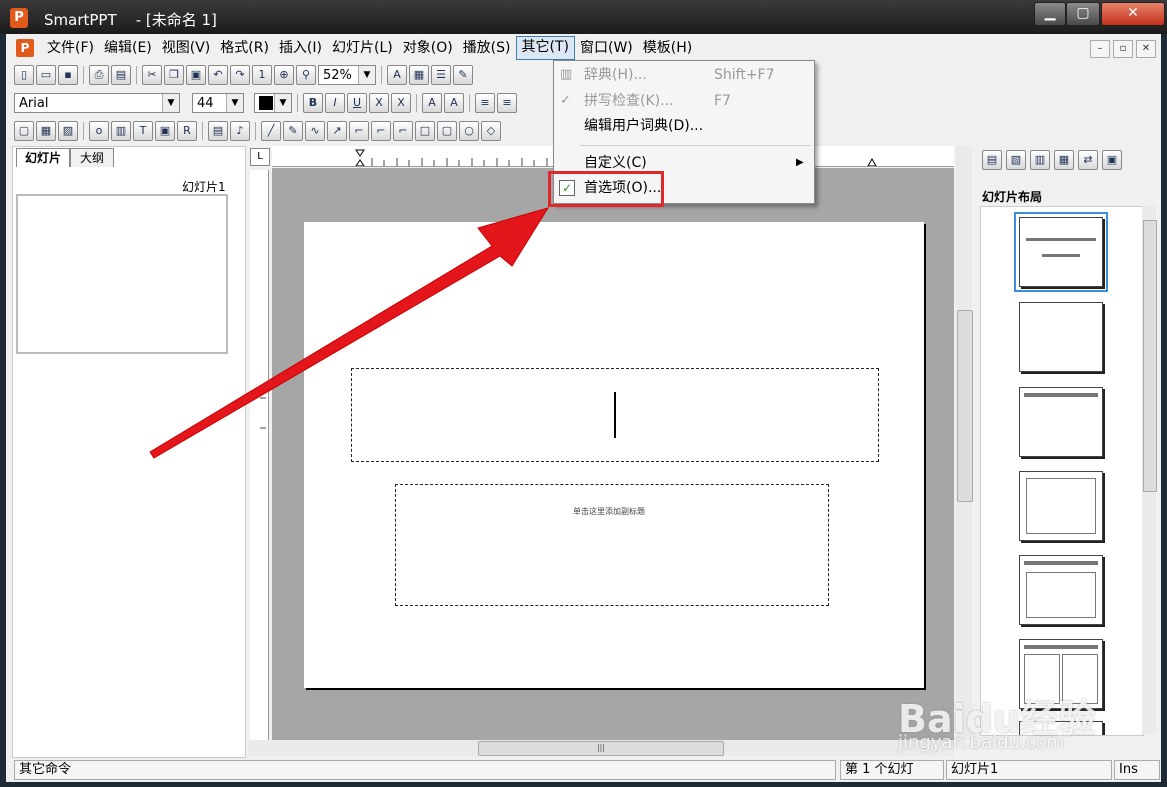 This screenshot has width=1167, height=787. Describe the element at coordinates (981, 742) in the screenshot. I see `watermark-url: jingyan.baidu.com` at that location.